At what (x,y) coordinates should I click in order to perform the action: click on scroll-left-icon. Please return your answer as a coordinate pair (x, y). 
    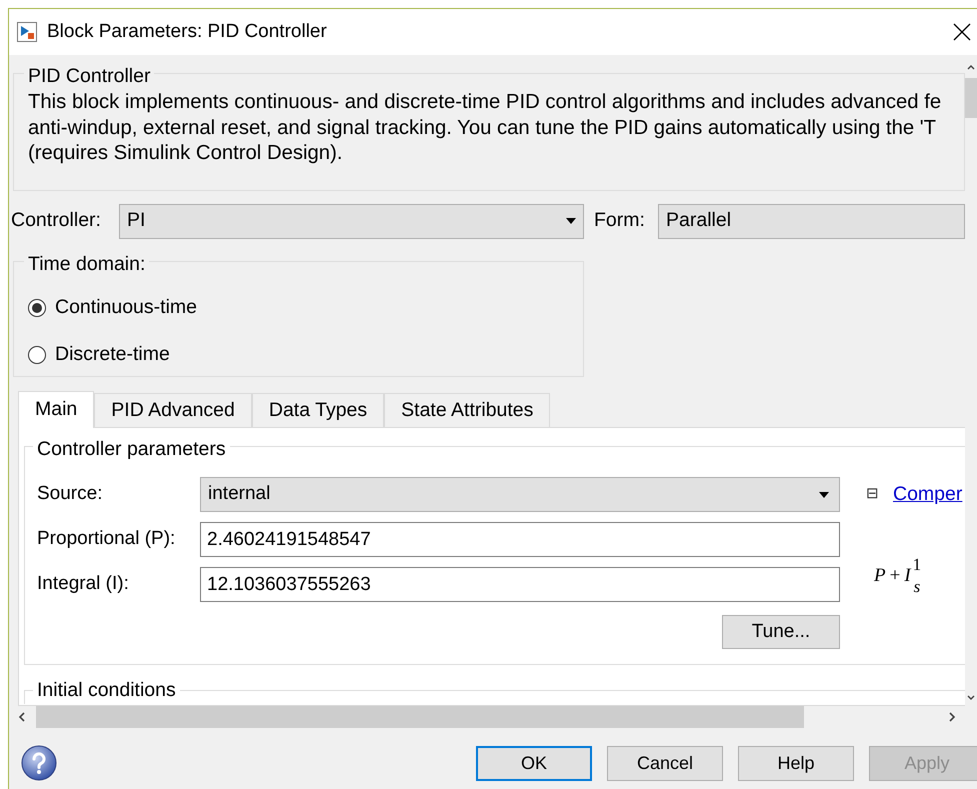
    Looking at the image, I should click on (22, 717).